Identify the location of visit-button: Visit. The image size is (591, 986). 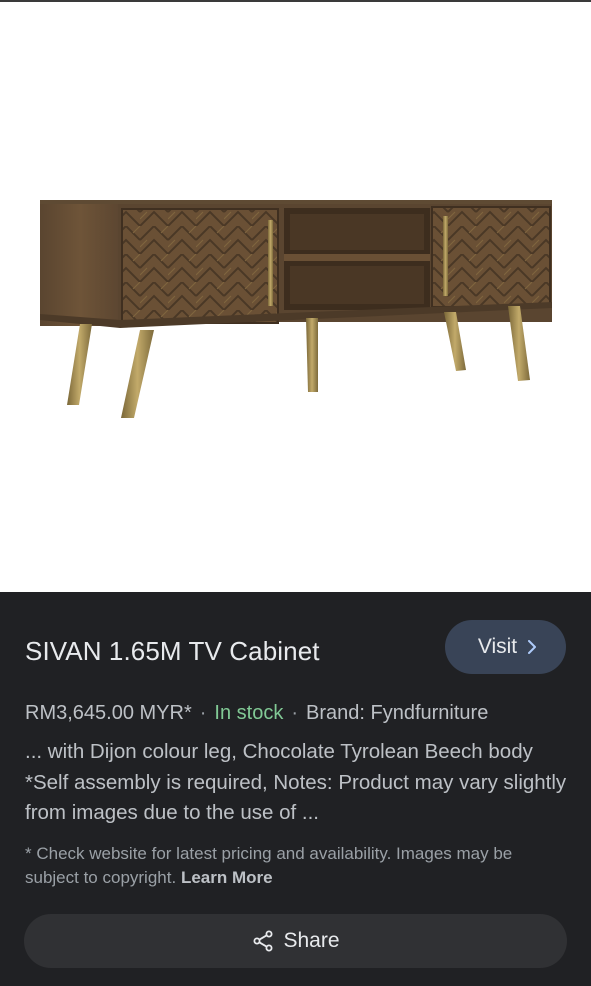
(505, 647).